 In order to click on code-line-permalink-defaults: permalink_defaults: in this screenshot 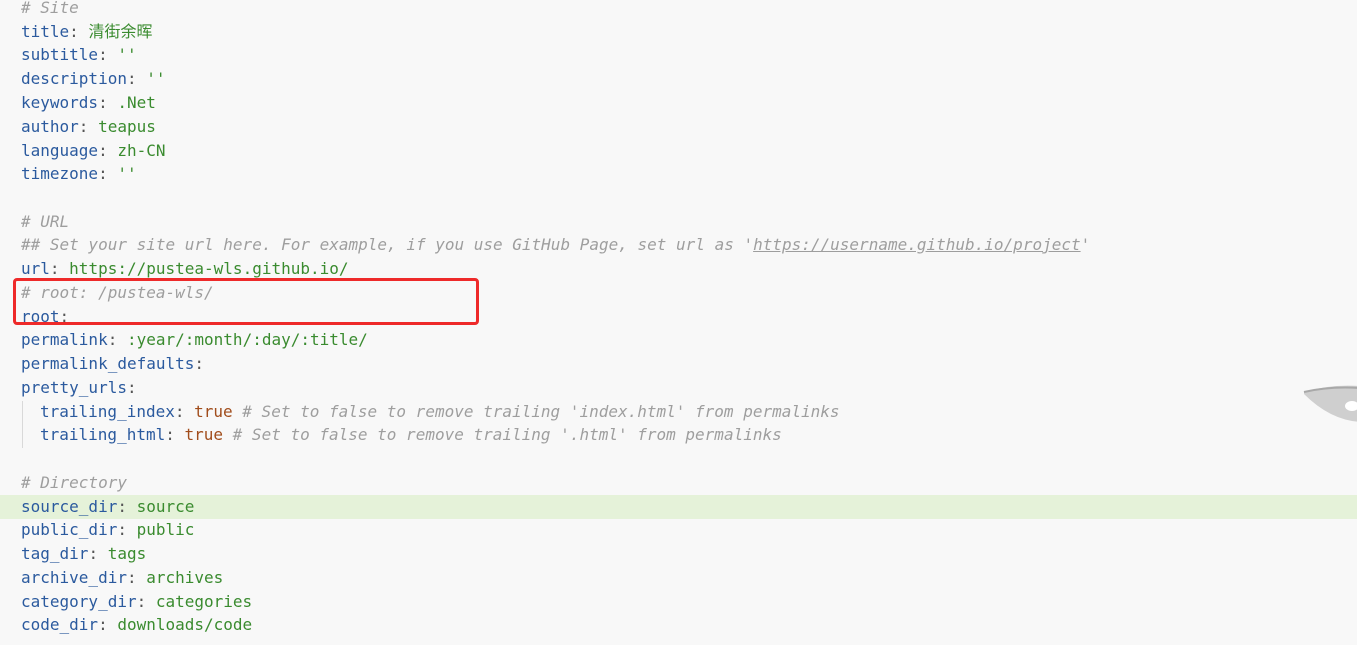, I will do `click(678, 364)`.